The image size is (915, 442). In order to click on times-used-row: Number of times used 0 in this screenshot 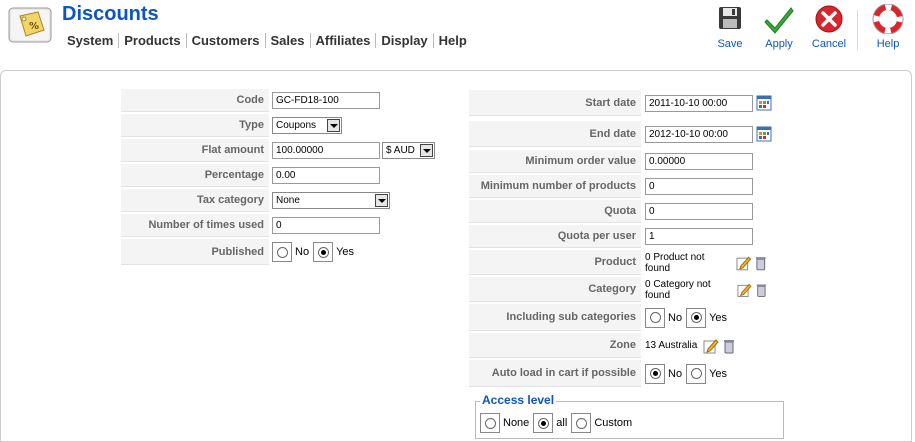, I will do `click(286, 225)`.